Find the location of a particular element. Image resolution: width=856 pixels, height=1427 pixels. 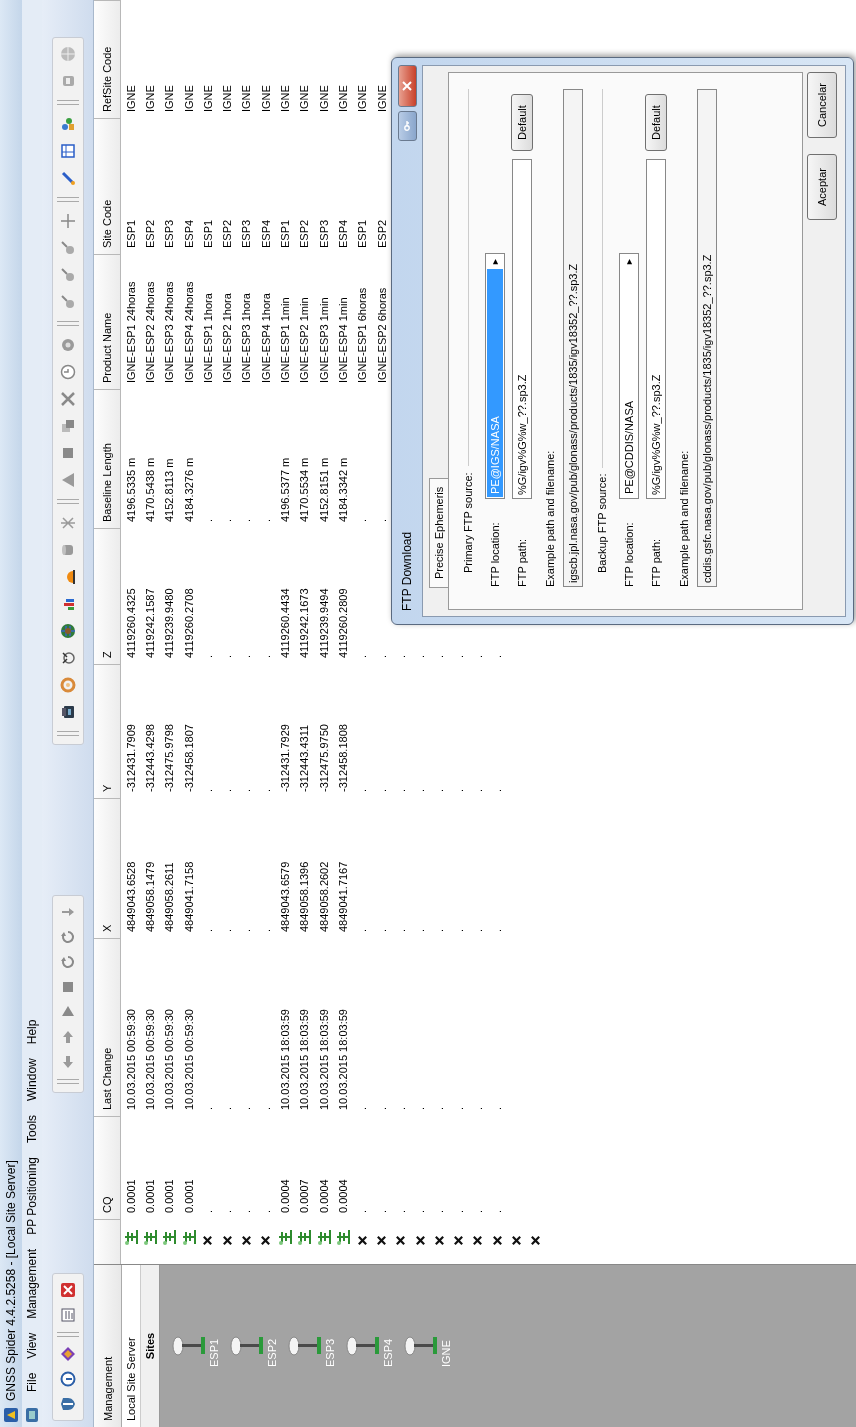

column-header: Y is located at coordinates (107, 731).